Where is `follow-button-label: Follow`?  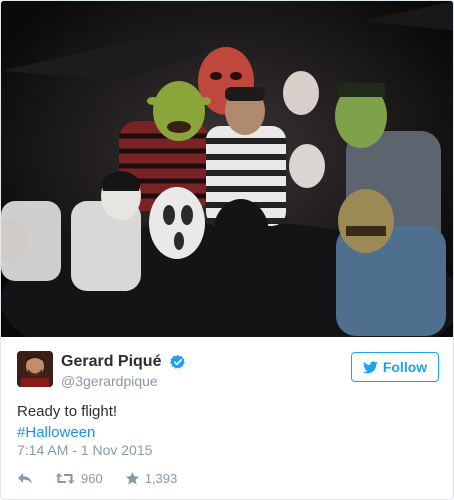
follow-button-label: Follow is located at coordinates (405, 367).